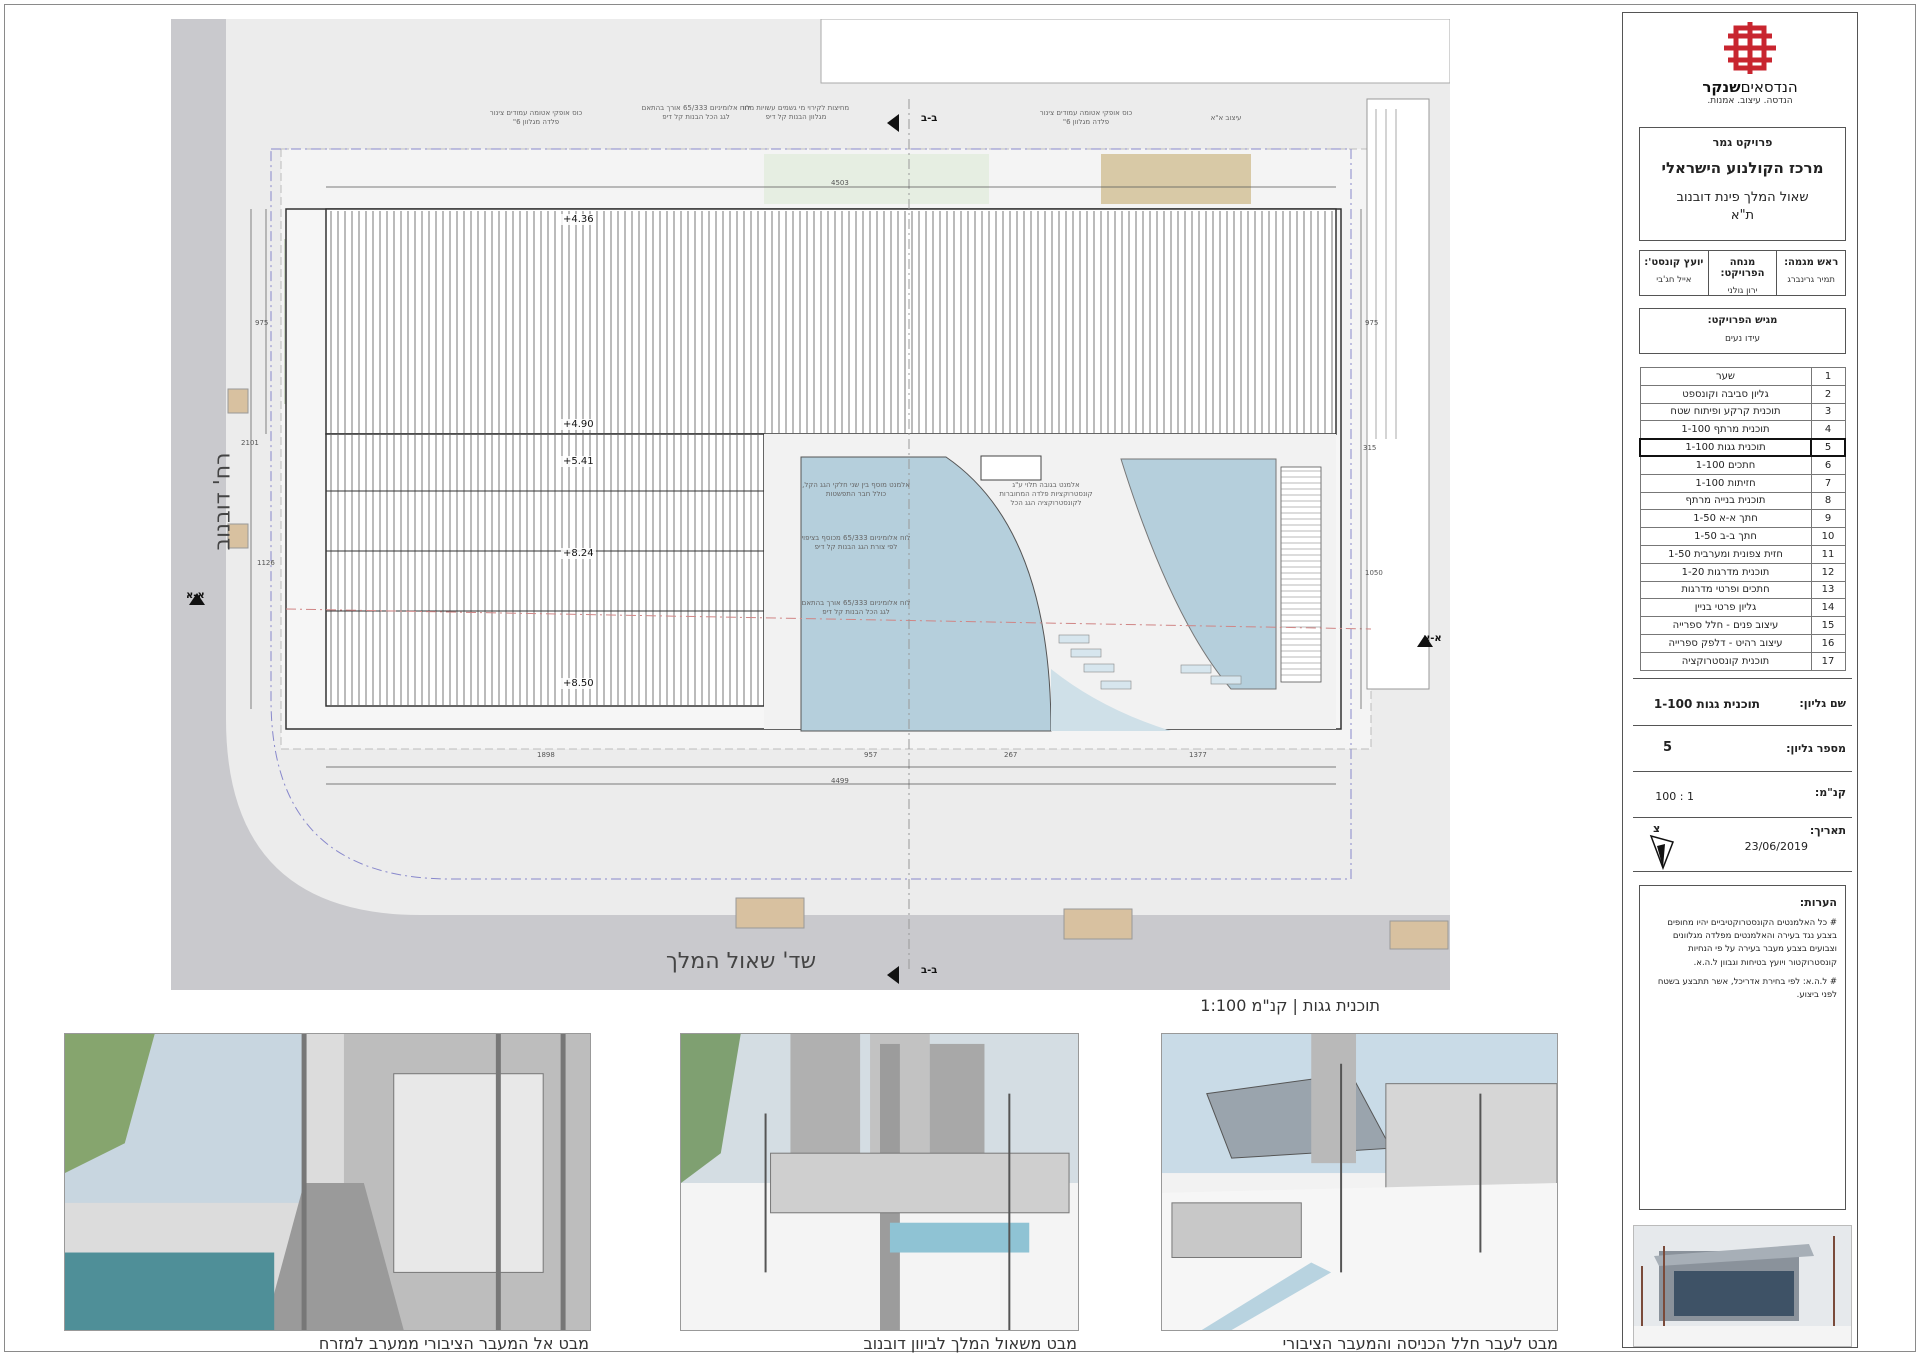 The image size is (1920, 1356). I want to click on dimension-label: 1898, so click(546, 755).